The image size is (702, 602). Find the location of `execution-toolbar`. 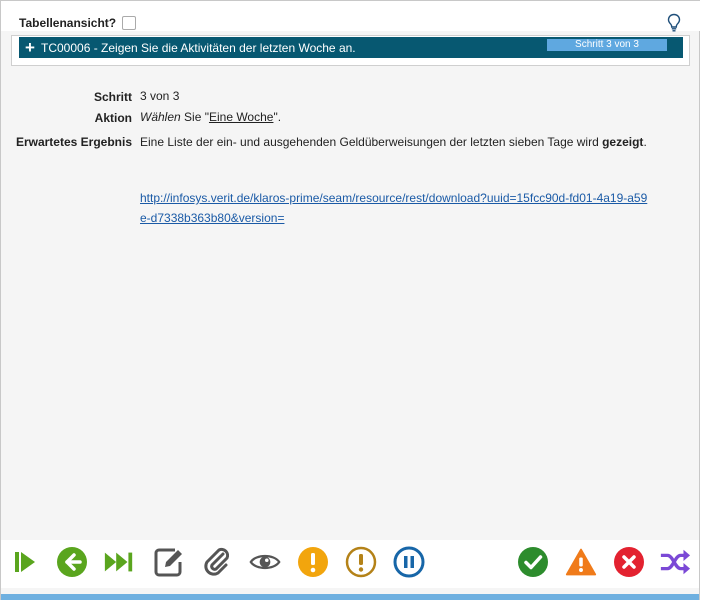

execution-toolbar is located at coordinates (350, 564).